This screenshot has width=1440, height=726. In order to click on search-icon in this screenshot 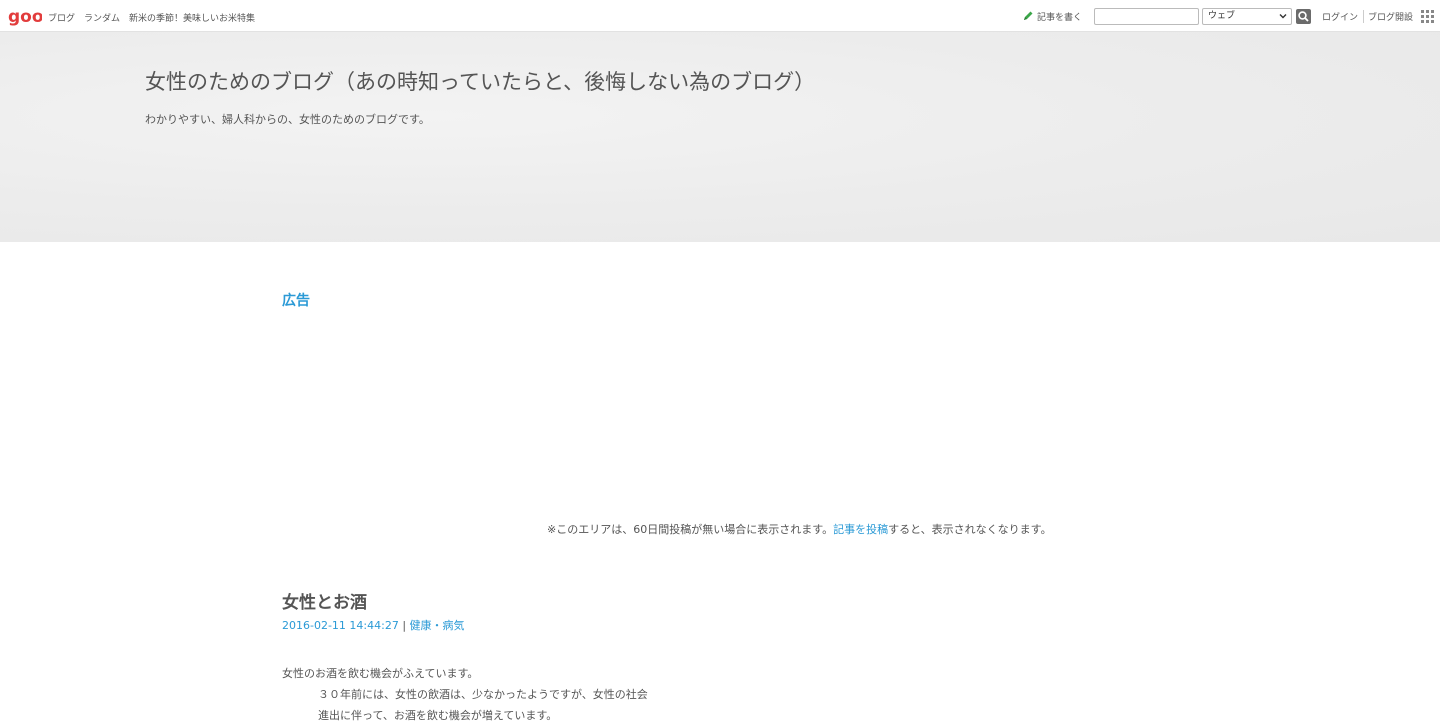, I will do `click(1303, 16)`.